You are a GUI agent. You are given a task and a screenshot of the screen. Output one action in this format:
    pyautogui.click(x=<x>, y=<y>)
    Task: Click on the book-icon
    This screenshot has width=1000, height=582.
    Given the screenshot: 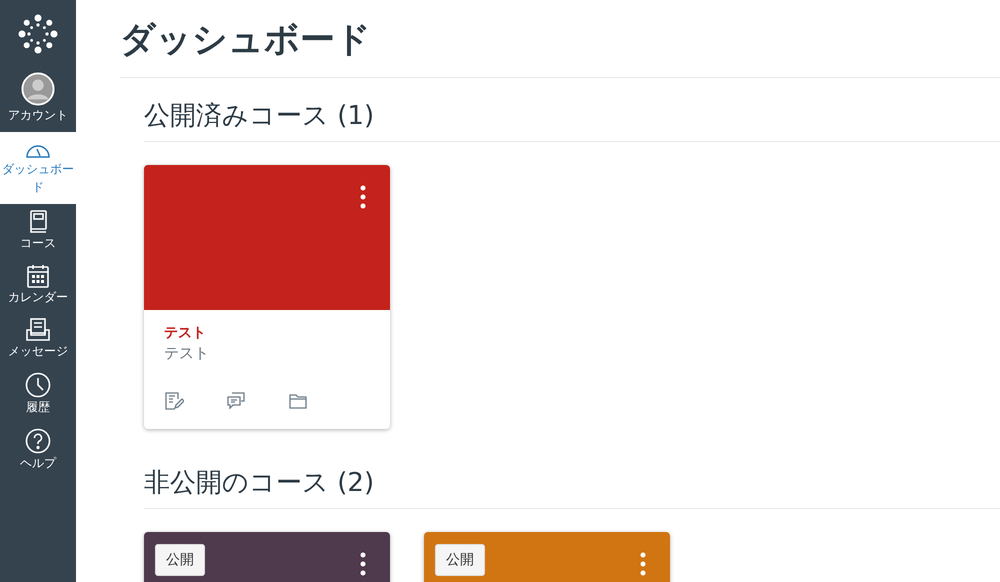 What is the action you would take?
    pyautogui.click(x=38, y=222)
    